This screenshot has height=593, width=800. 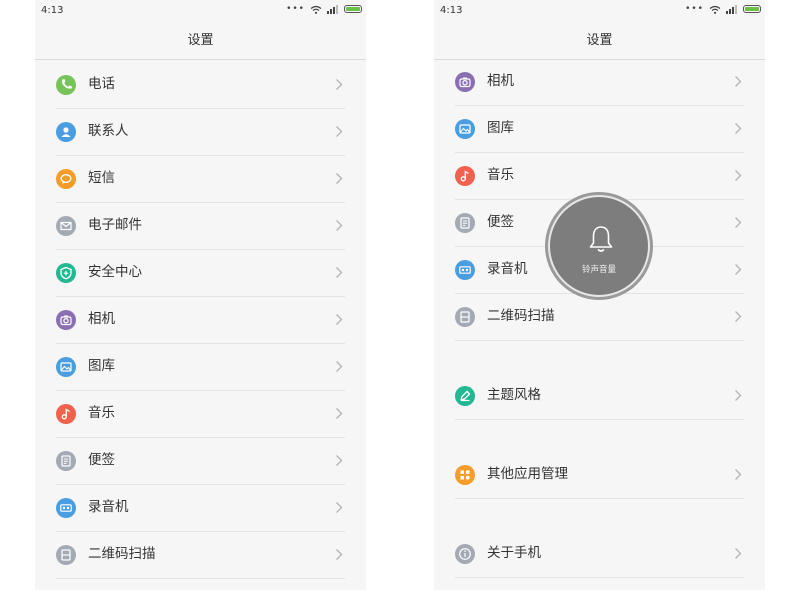 What do you see at coordinates (101, 84) in the screenshot?
I see `settings-item-label: 电话` at bounding box center [101, 84].